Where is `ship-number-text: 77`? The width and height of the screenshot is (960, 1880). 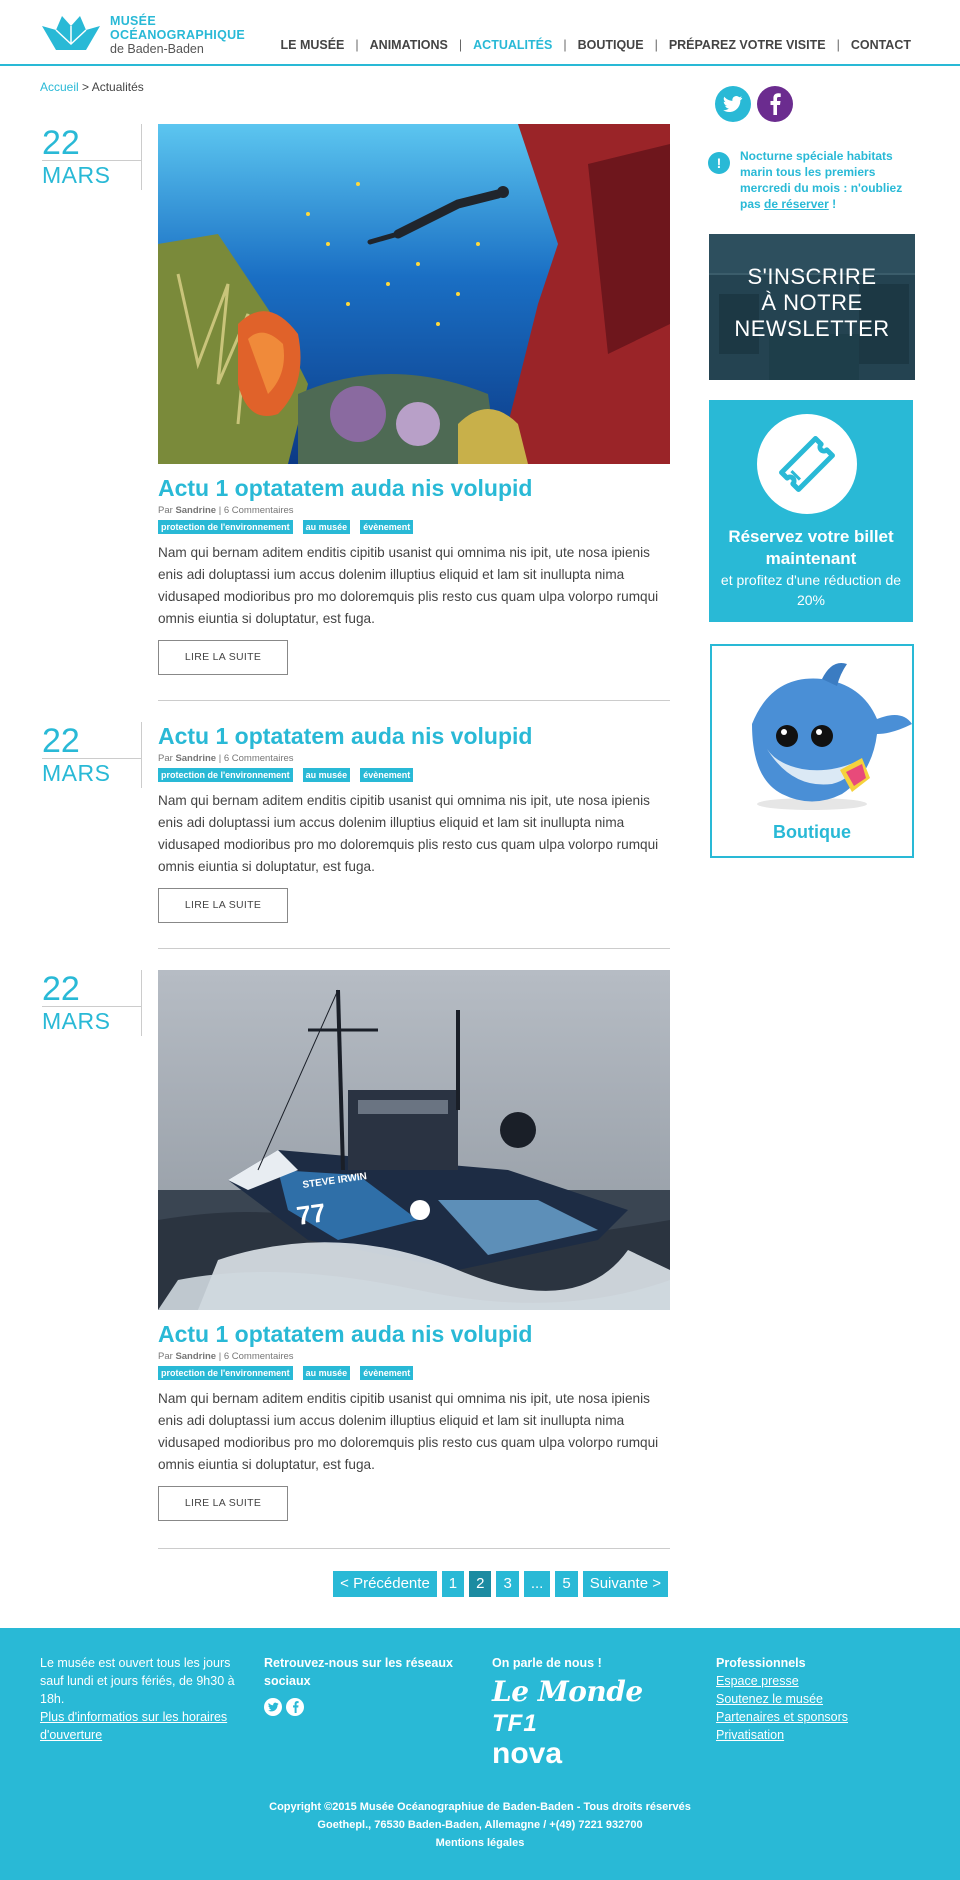
ship-number-text: 77 is located at coordinates (311, 1214).